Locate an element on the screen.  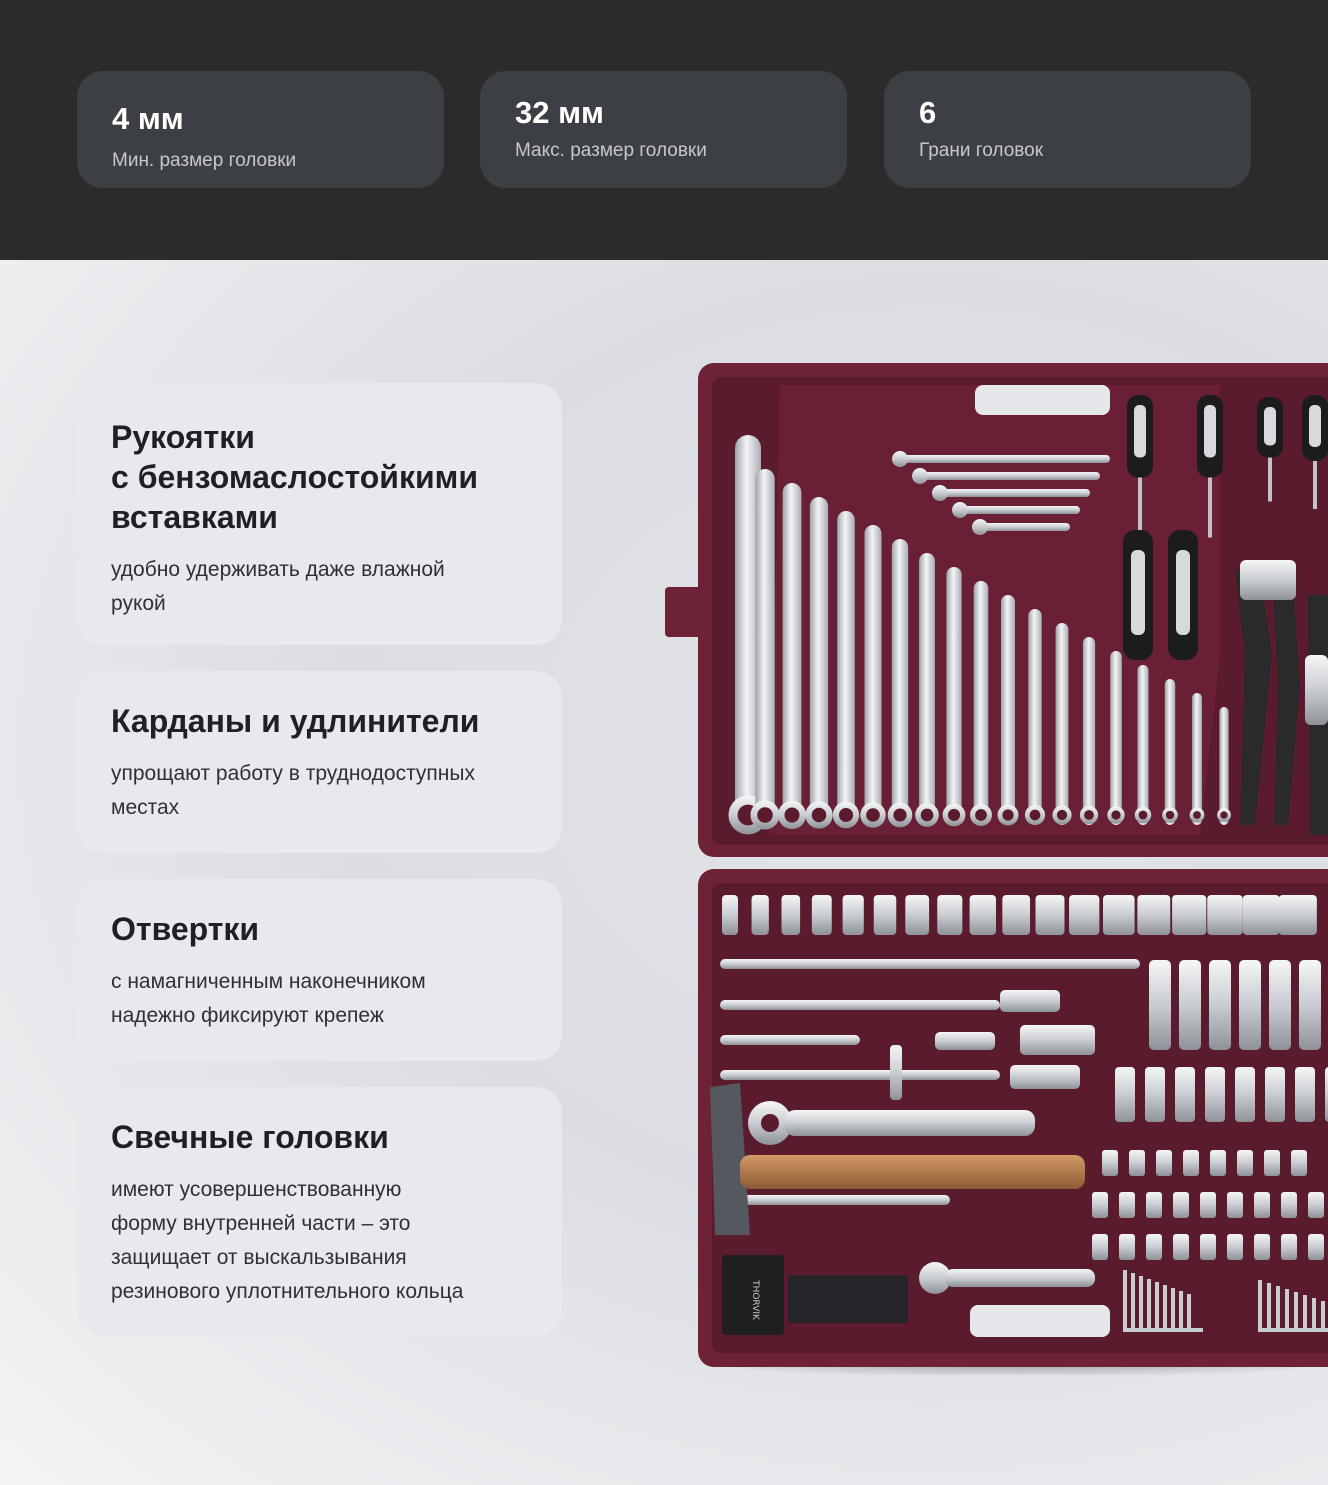
stat-value: 4 мм is located at coordinates (148, 118).